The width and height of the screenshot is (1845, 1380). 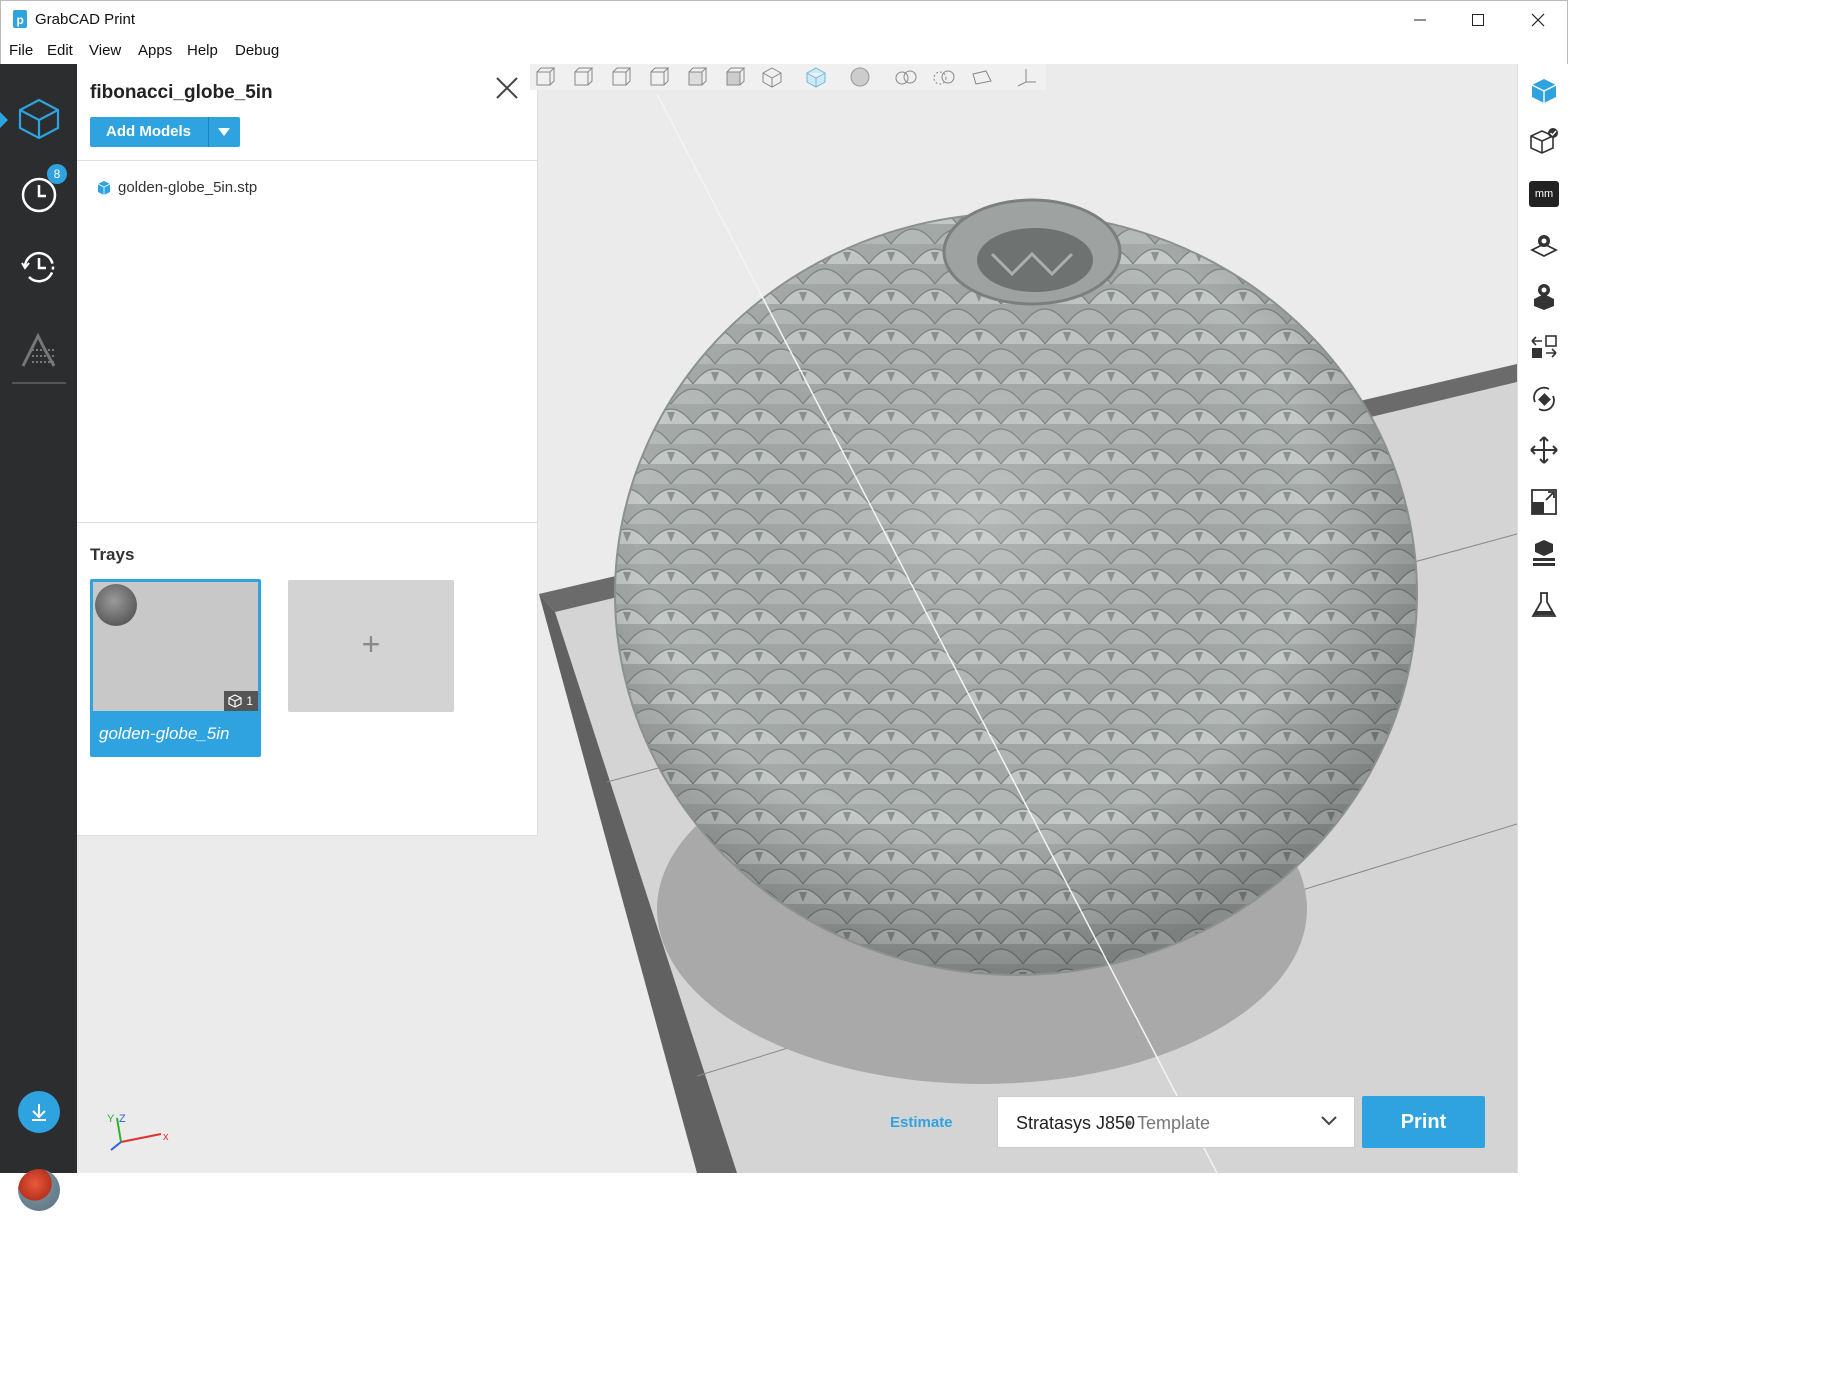 What do you see at coordinates (39, 1190) in the screenshot?
I see `user-avatar` at bounding box center [39, 1190].